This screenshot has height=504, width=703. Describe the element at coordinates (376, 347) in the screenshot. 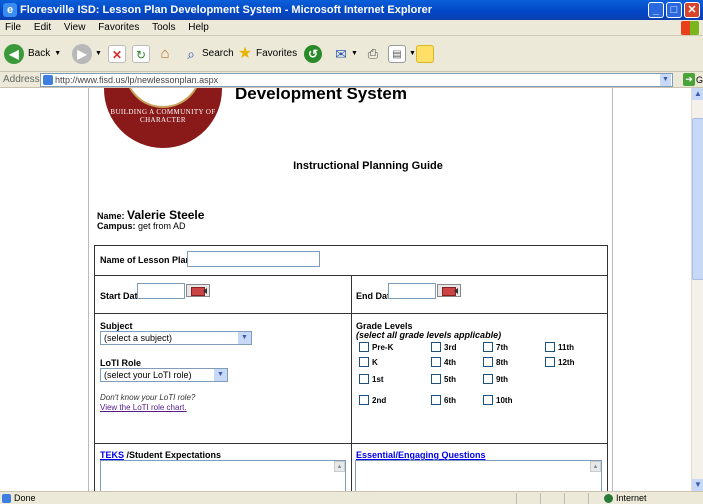

I see `grade-checkbox-pre-k: Pre-K` at that location.